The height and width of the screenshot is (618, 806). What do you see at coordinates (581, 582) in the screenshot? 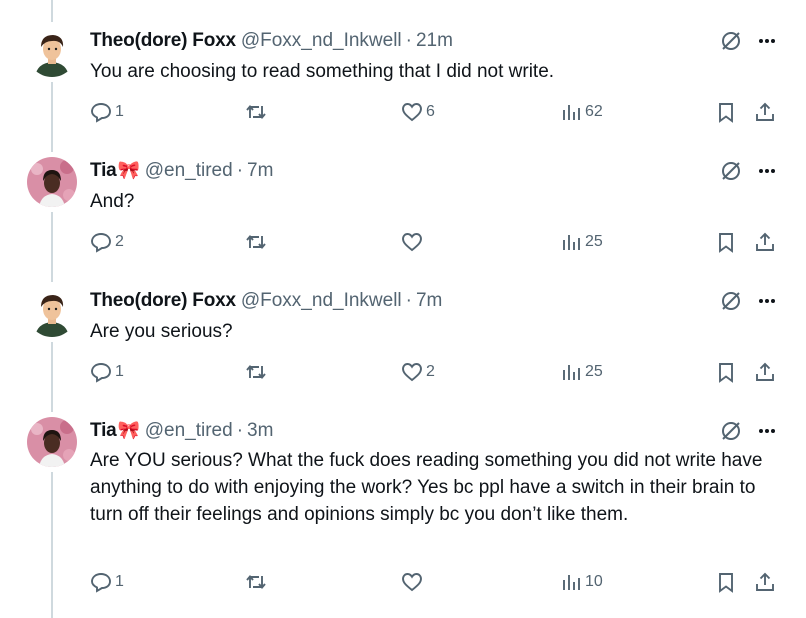
I see `views-button: 10` at bounding box center [581, 582].